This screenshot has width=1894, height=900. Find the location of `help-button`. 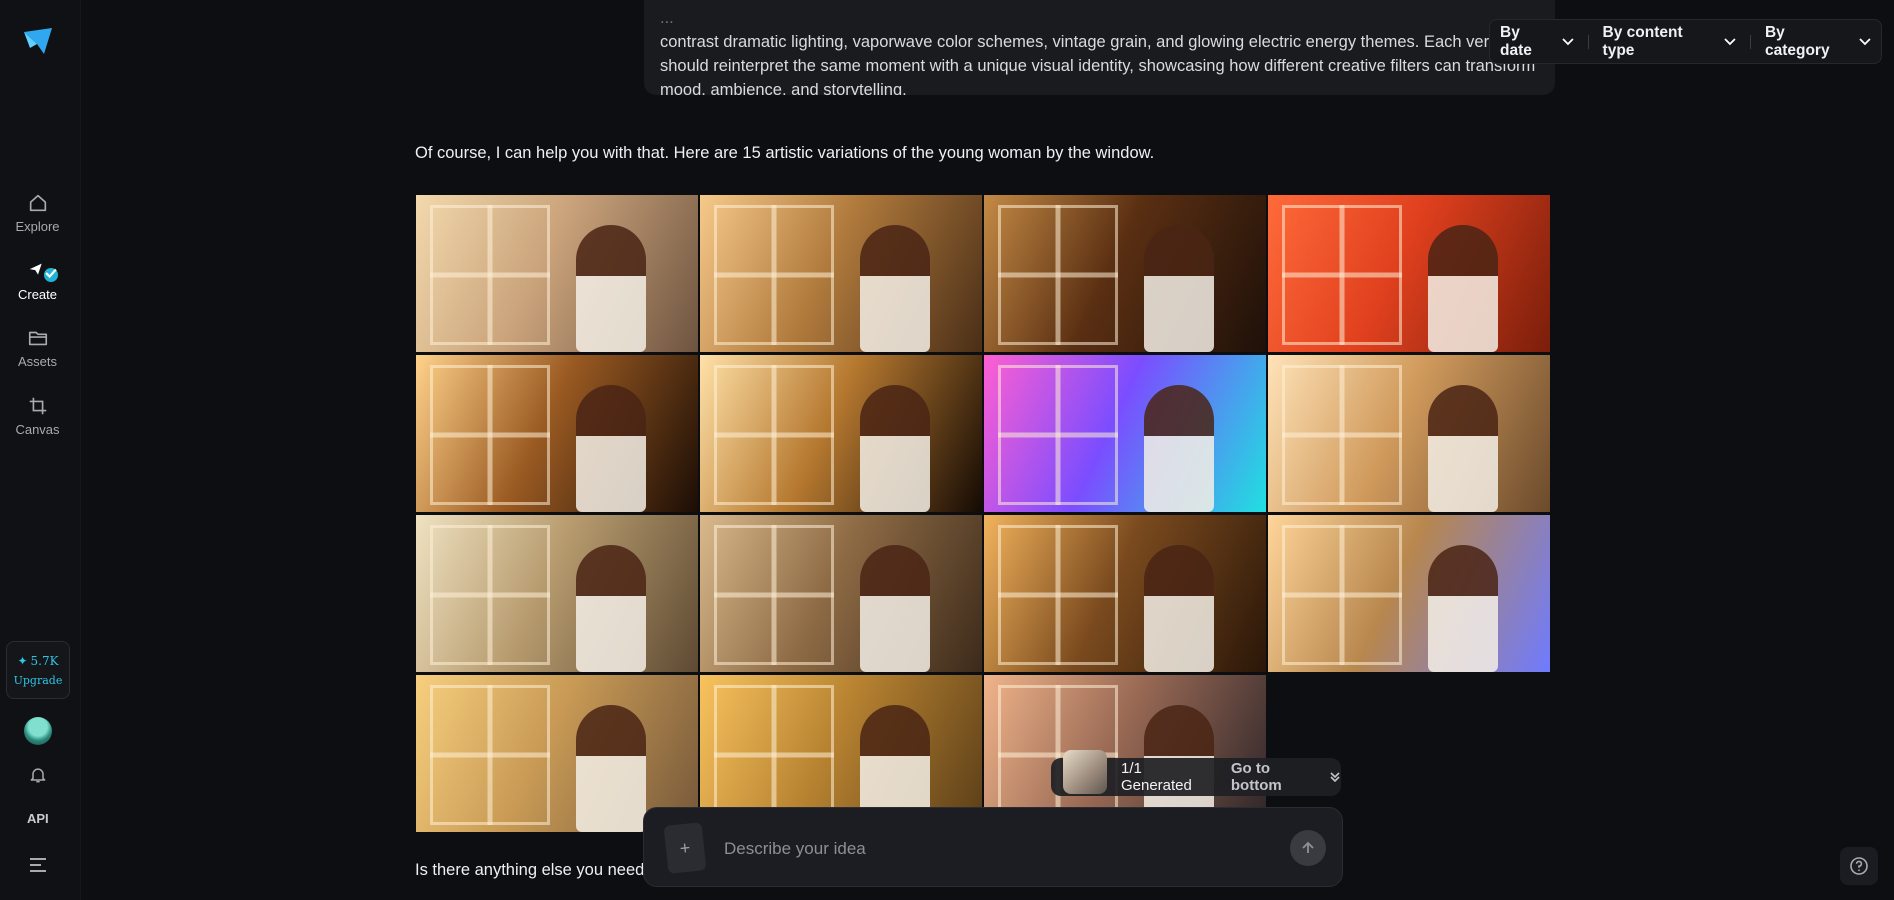

help-button is located at coordinates (1859, 866).